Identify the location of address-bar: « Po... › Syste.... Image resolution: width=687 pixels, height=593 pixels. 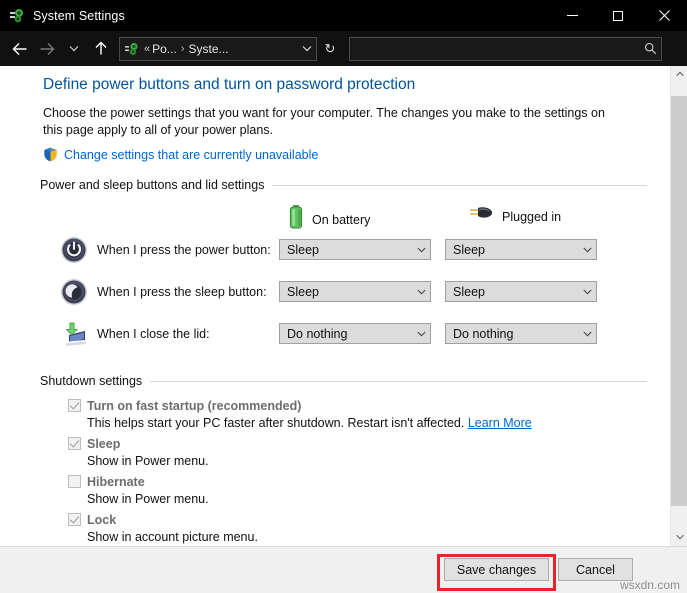
(218, 48).